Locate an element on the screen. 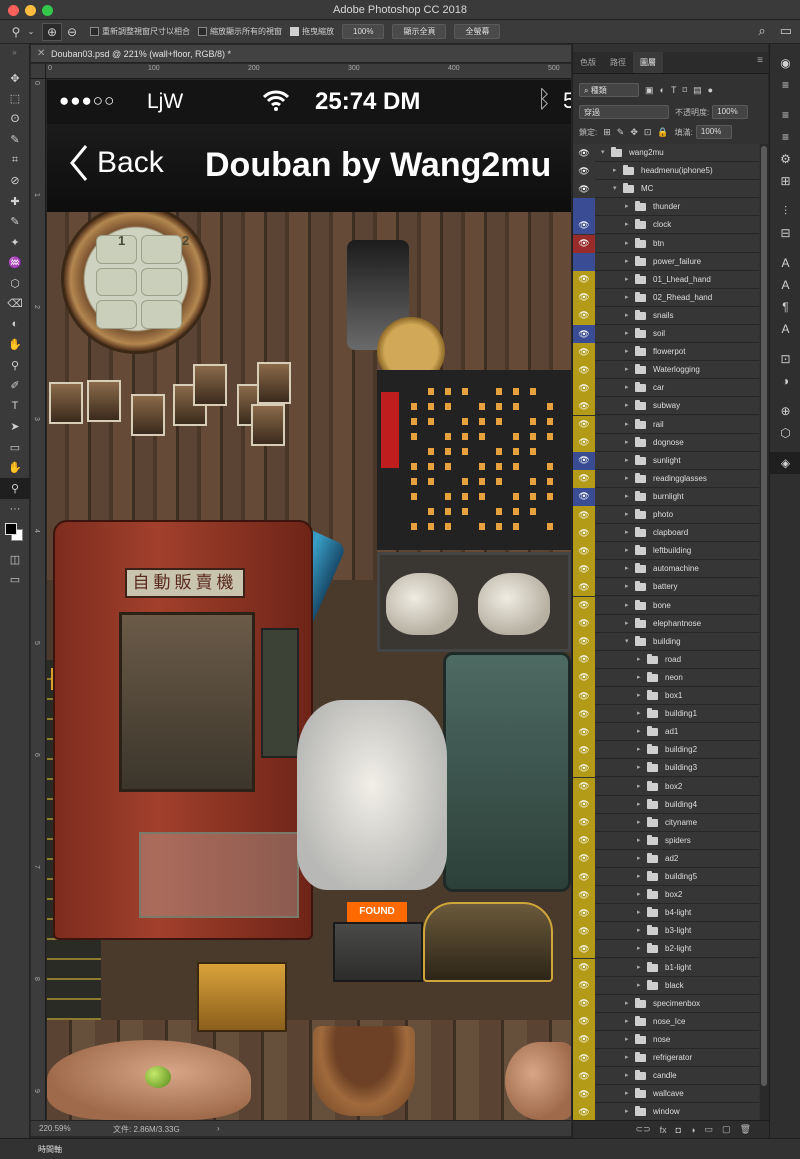  layer-row: 👁 ▸ rail is located at coordinates (666, 424).